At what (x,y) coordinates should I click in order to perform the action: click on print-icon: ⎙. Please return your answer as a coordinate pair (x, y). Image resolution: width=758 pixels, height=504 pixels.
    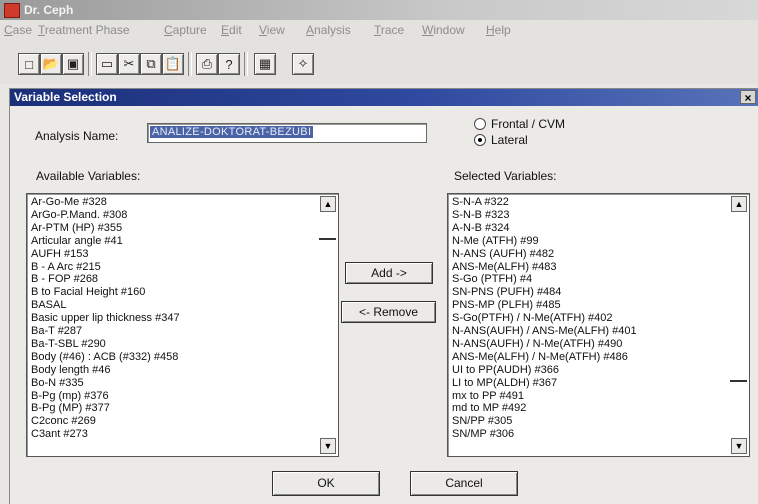
    Looking at the image, I should click on (207, 64).